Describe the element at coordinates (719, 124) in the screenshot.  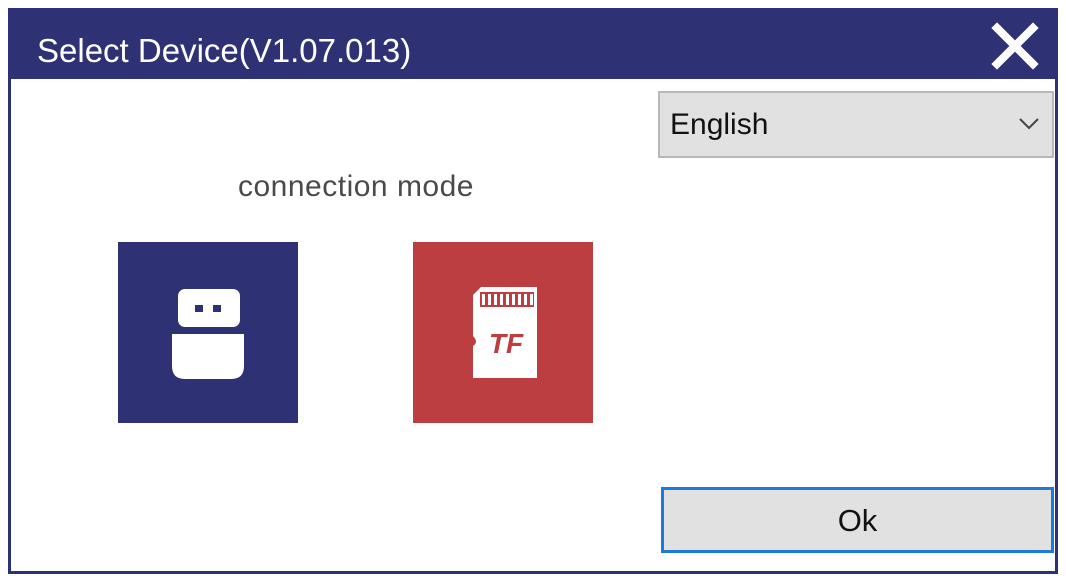
I see `language-selected-value: English` at that location.